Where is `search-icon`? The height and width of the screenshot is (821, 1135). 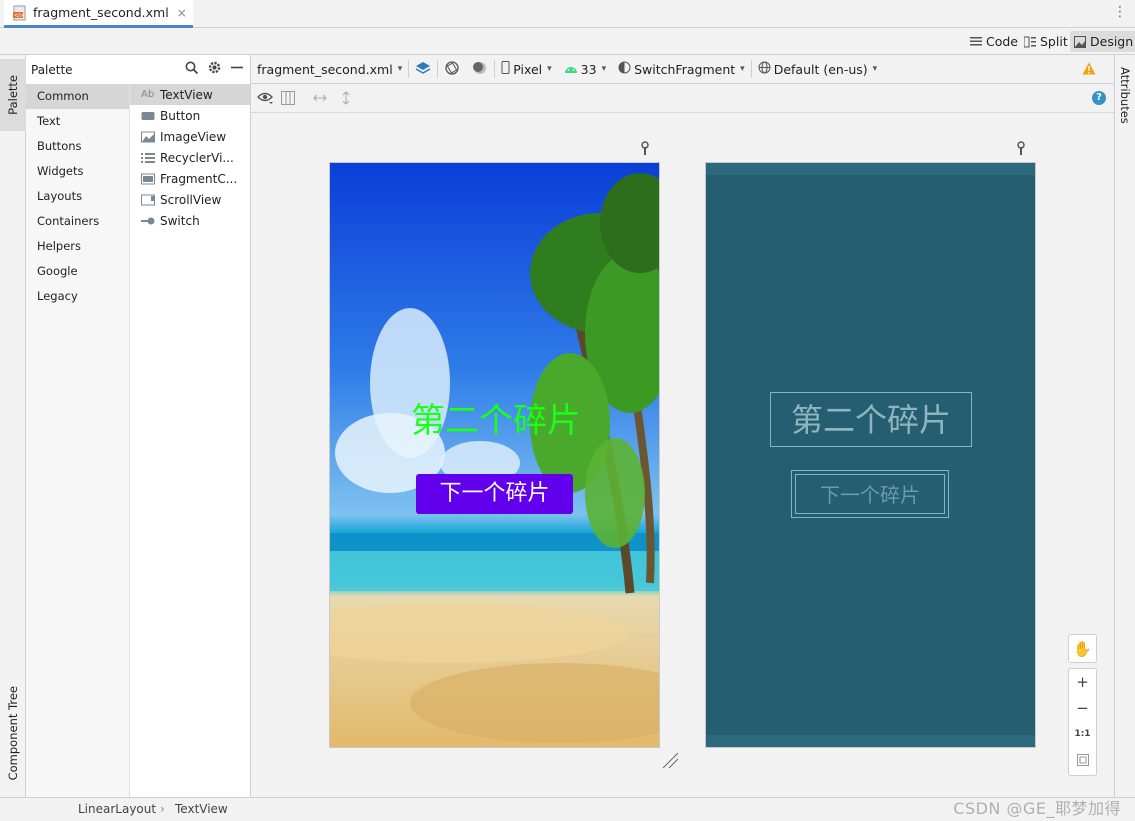
search-icon is located at coordinates (192, 69).